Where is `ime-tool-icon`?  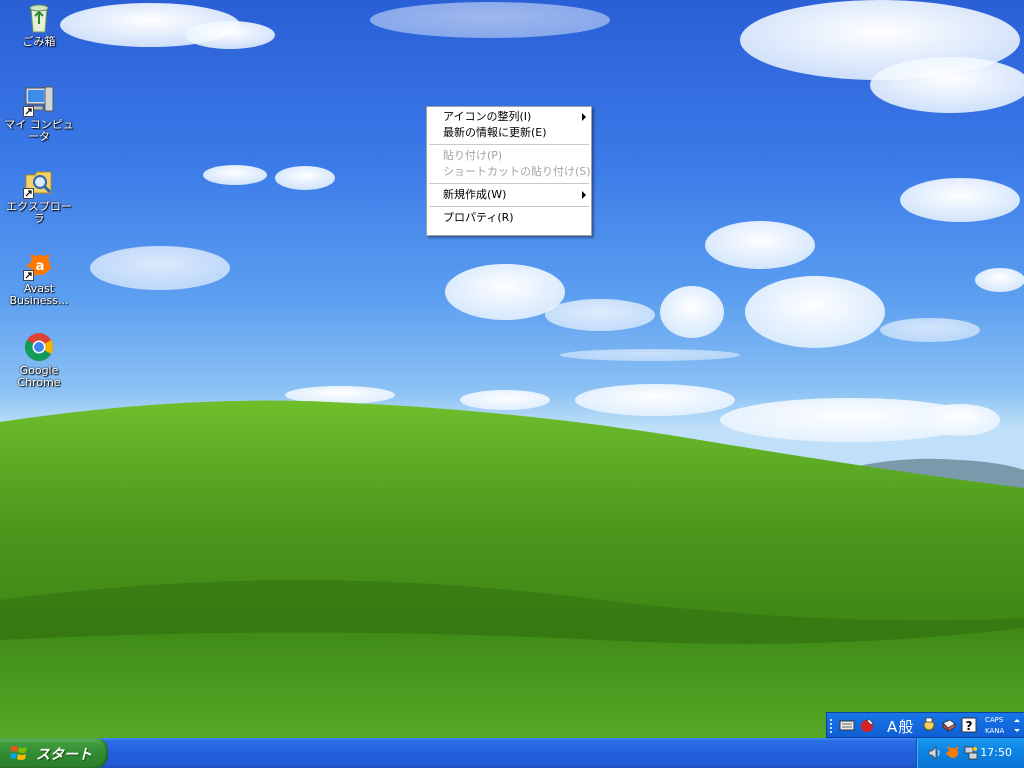
ime-tool-icon is located at coordinates (929, 725).